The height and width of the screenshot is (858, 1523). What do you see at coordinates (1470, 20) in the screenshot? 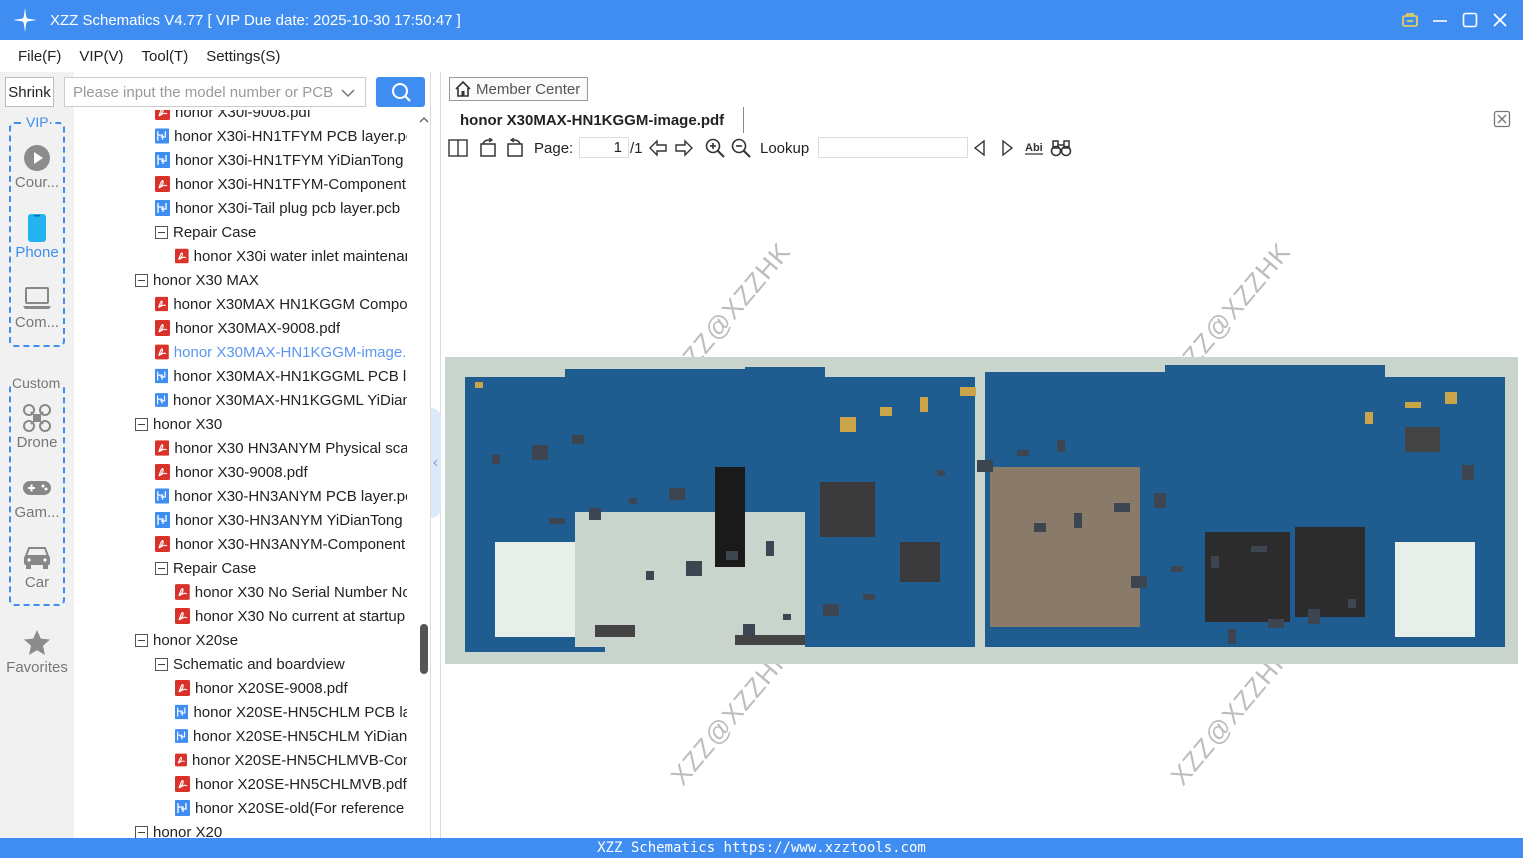
I see `maximize-button` at bounding box center [1470, 20].